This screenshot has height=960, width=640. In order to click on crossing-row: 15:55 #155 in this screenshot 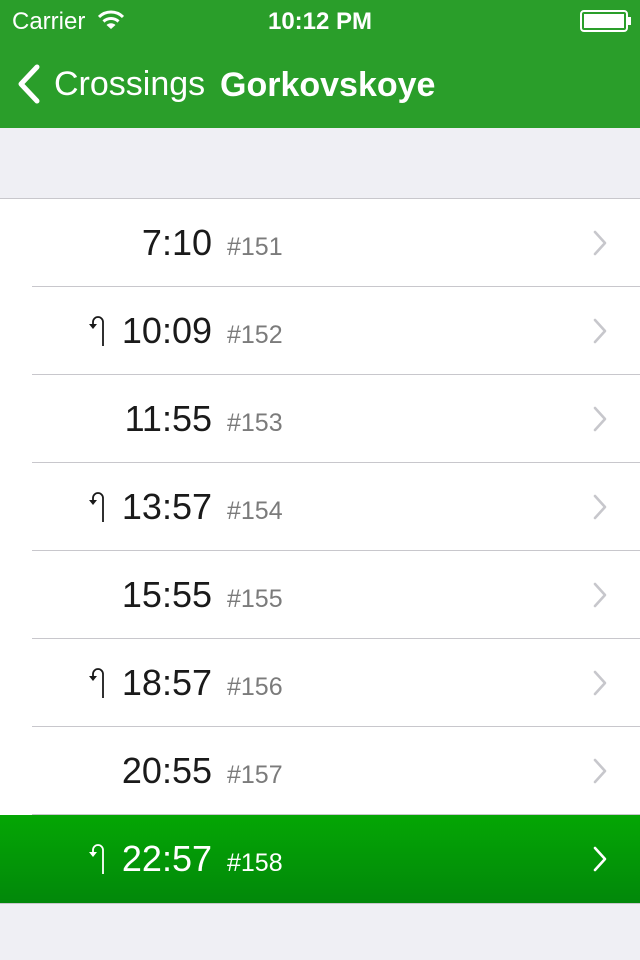, I will do `click(320, 595)`.